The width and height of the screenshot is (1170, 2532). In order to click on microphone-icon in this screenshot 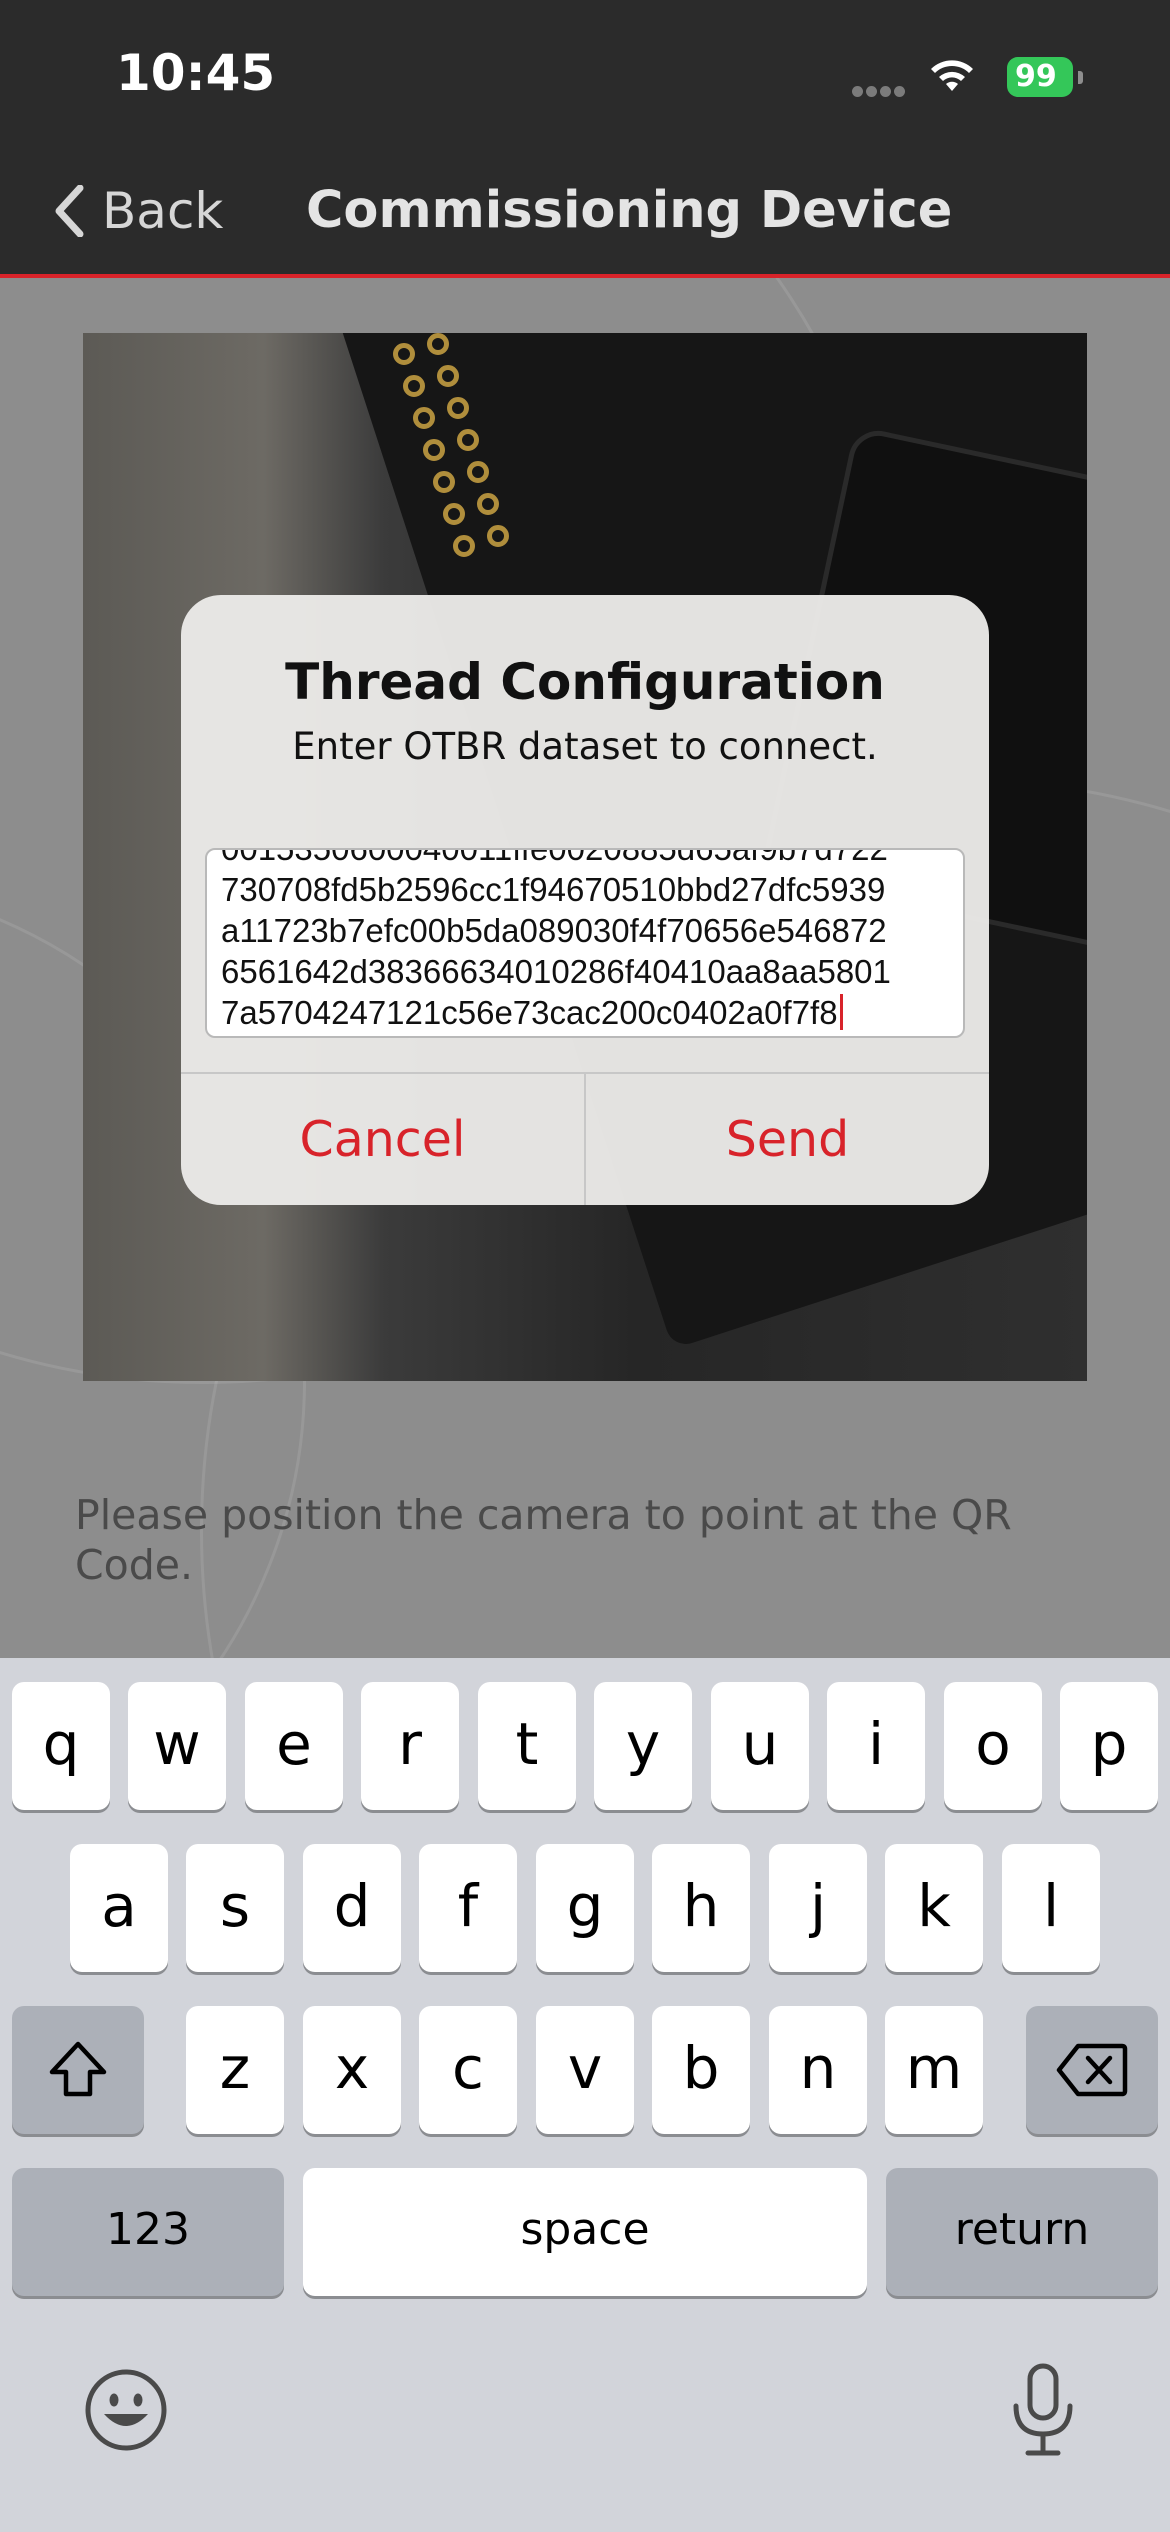, I will do `click(1043, 2410)`.